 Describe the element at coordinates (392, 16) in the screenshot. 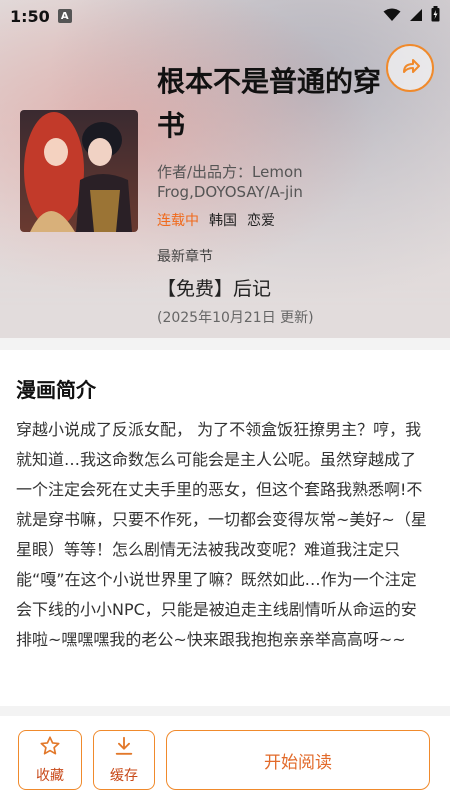

I see `wifi-icon` at that location.